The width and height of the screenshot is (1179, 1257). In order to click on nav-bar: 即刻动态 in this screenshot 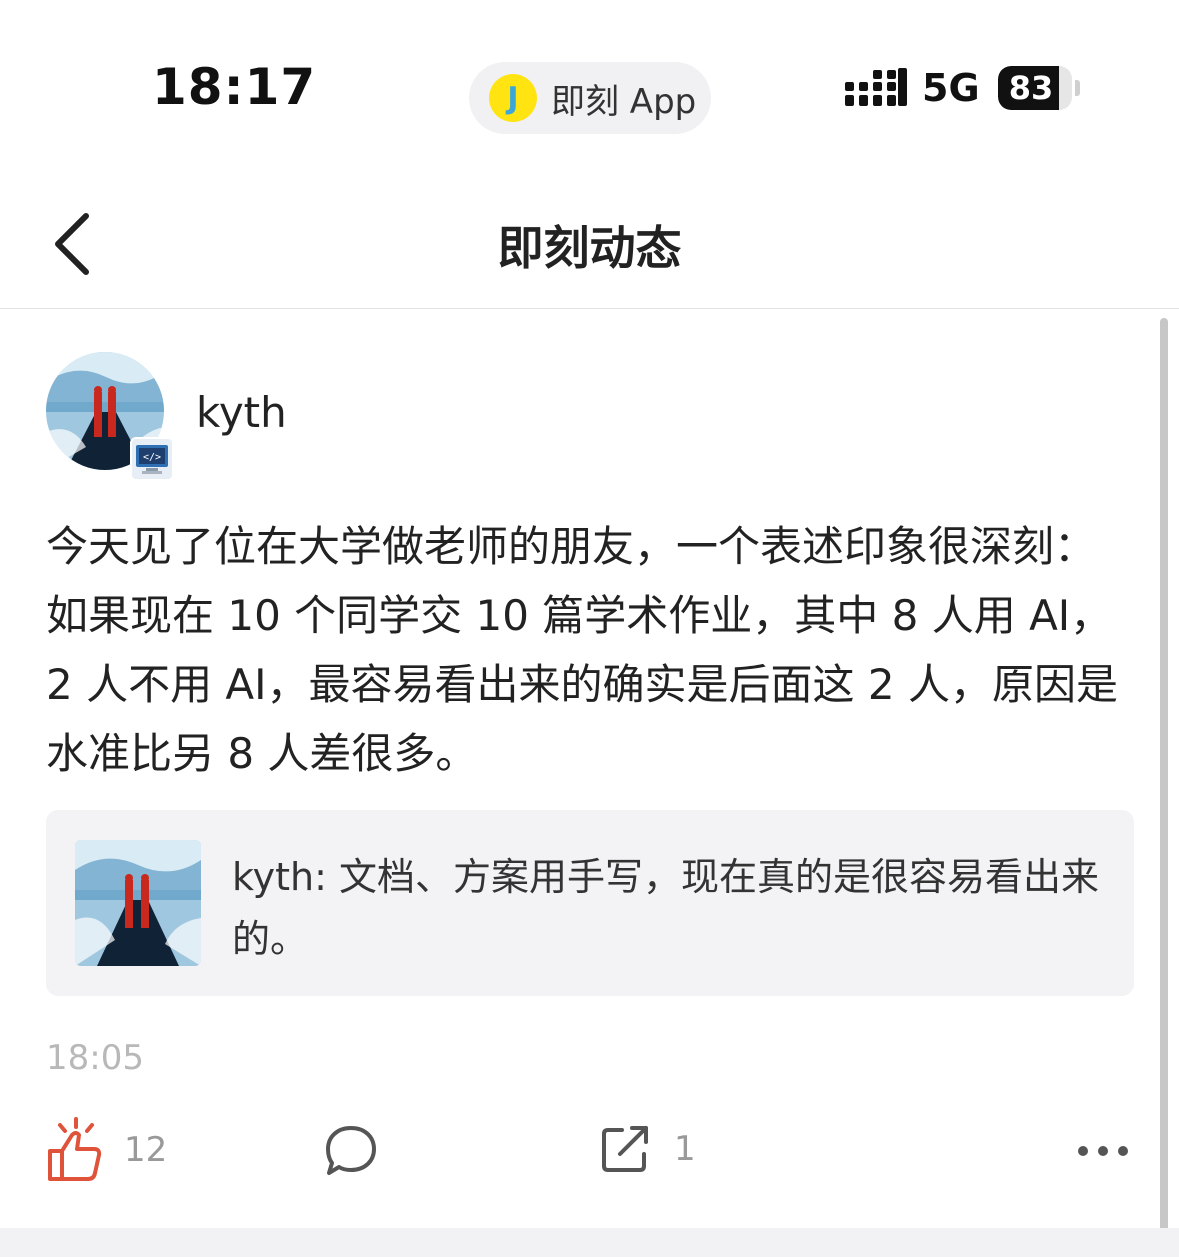, I will do `click(589, 234)`.